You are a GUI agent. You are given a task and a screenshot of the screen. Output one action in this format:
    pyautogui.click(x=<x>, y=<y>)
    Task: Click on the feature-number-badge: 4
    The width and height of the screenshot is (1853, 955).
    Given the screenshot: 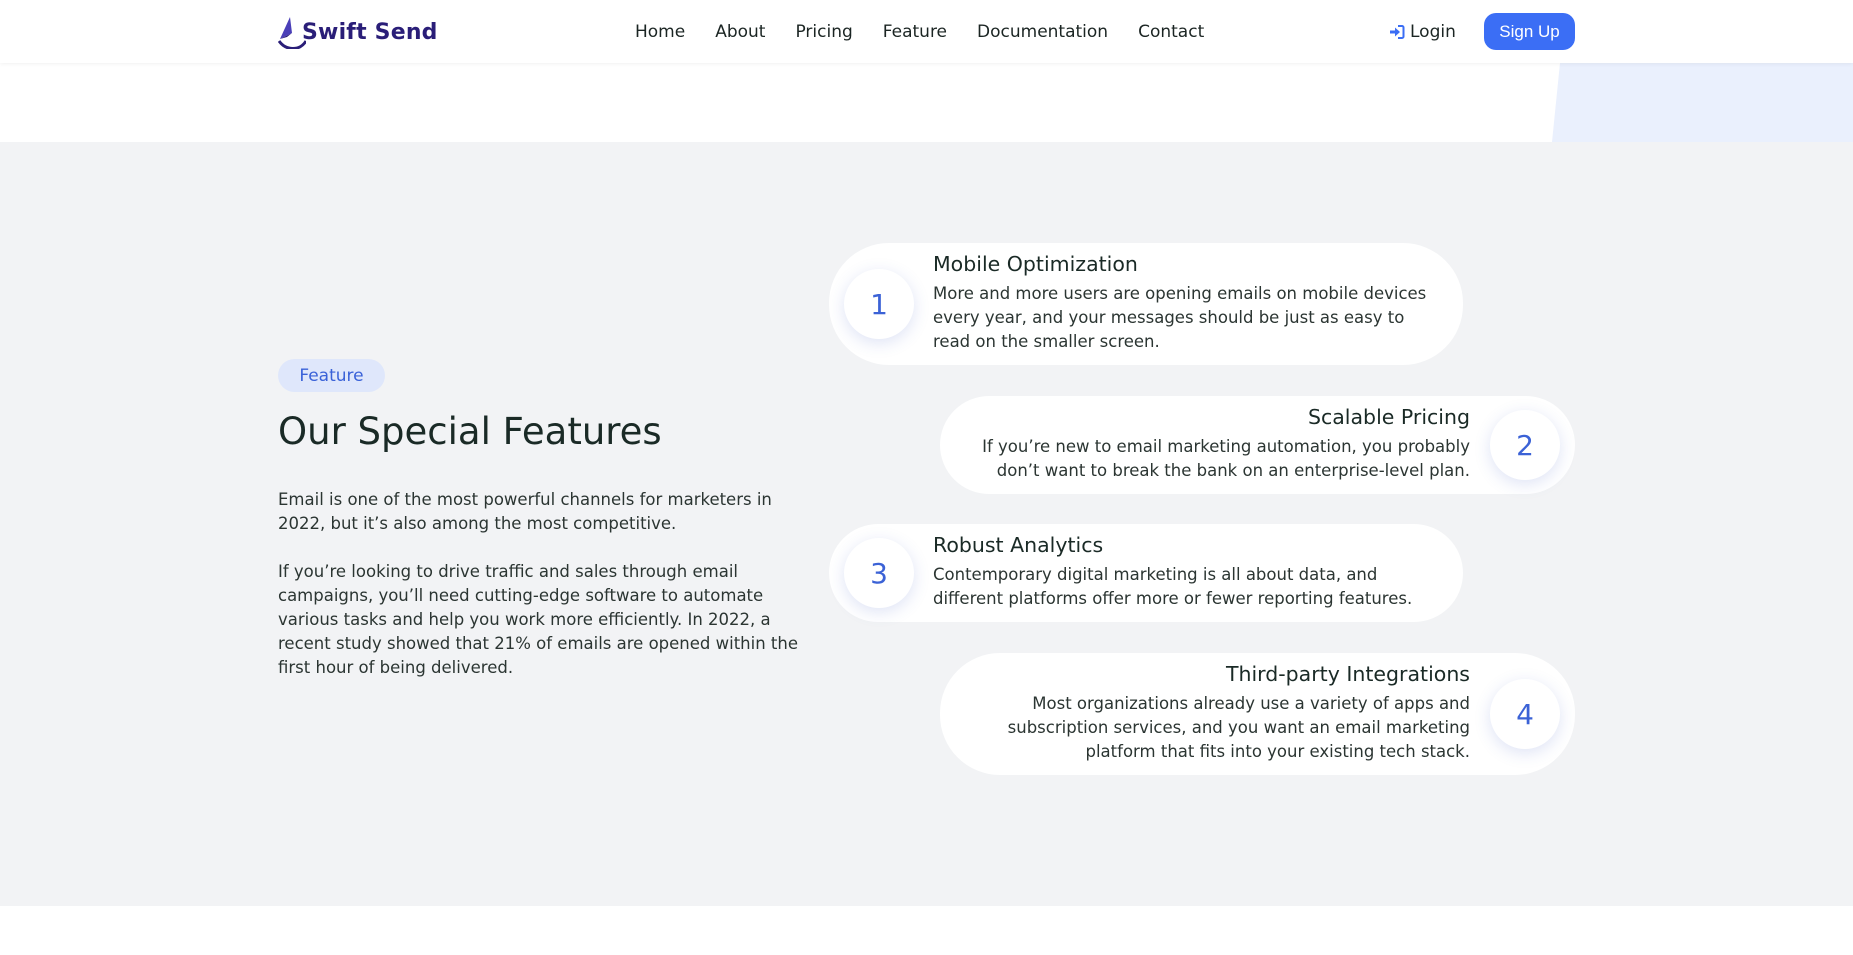 What is the action you would take?
    pyautogui.click(x=1525, y=714)
    